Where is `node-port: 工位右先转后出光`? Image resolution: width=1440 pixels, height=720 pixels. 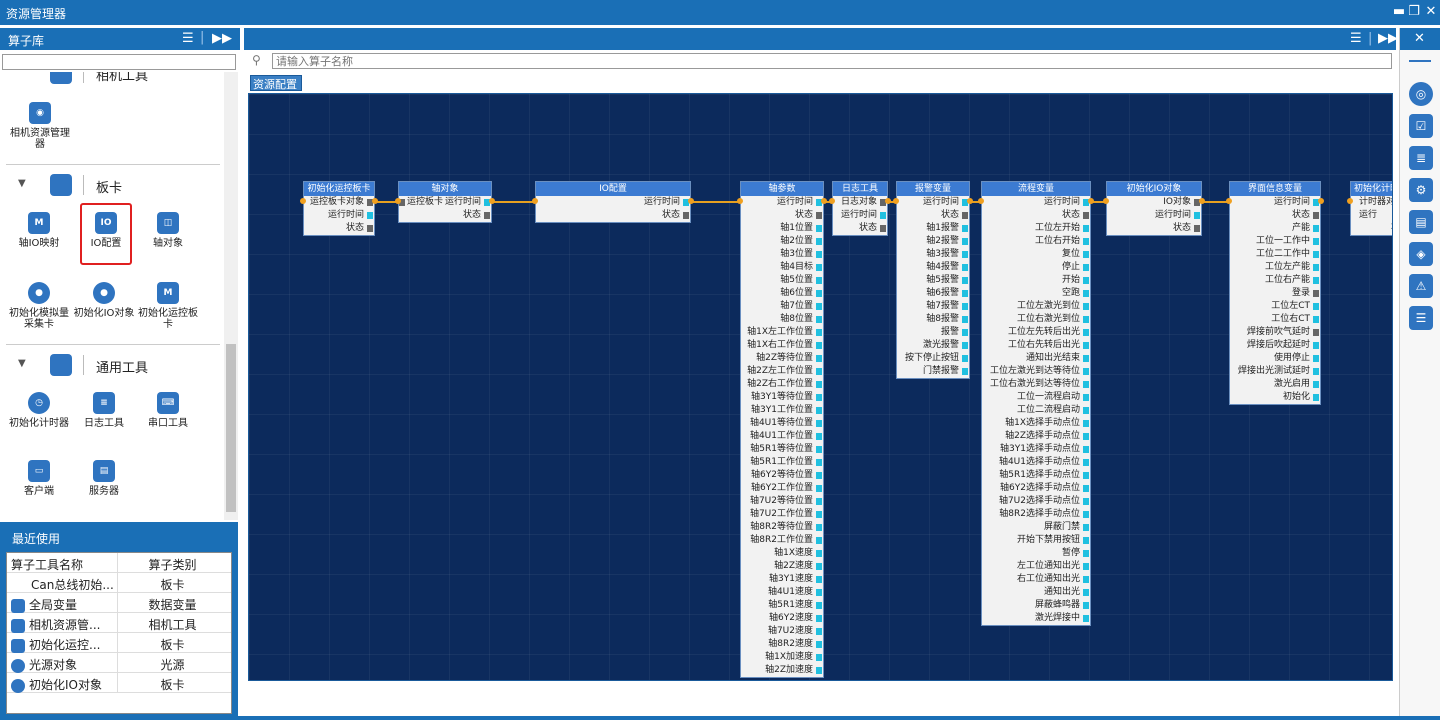 node-port: 工位右先转后出光 is located at coordinates (1036, 345).